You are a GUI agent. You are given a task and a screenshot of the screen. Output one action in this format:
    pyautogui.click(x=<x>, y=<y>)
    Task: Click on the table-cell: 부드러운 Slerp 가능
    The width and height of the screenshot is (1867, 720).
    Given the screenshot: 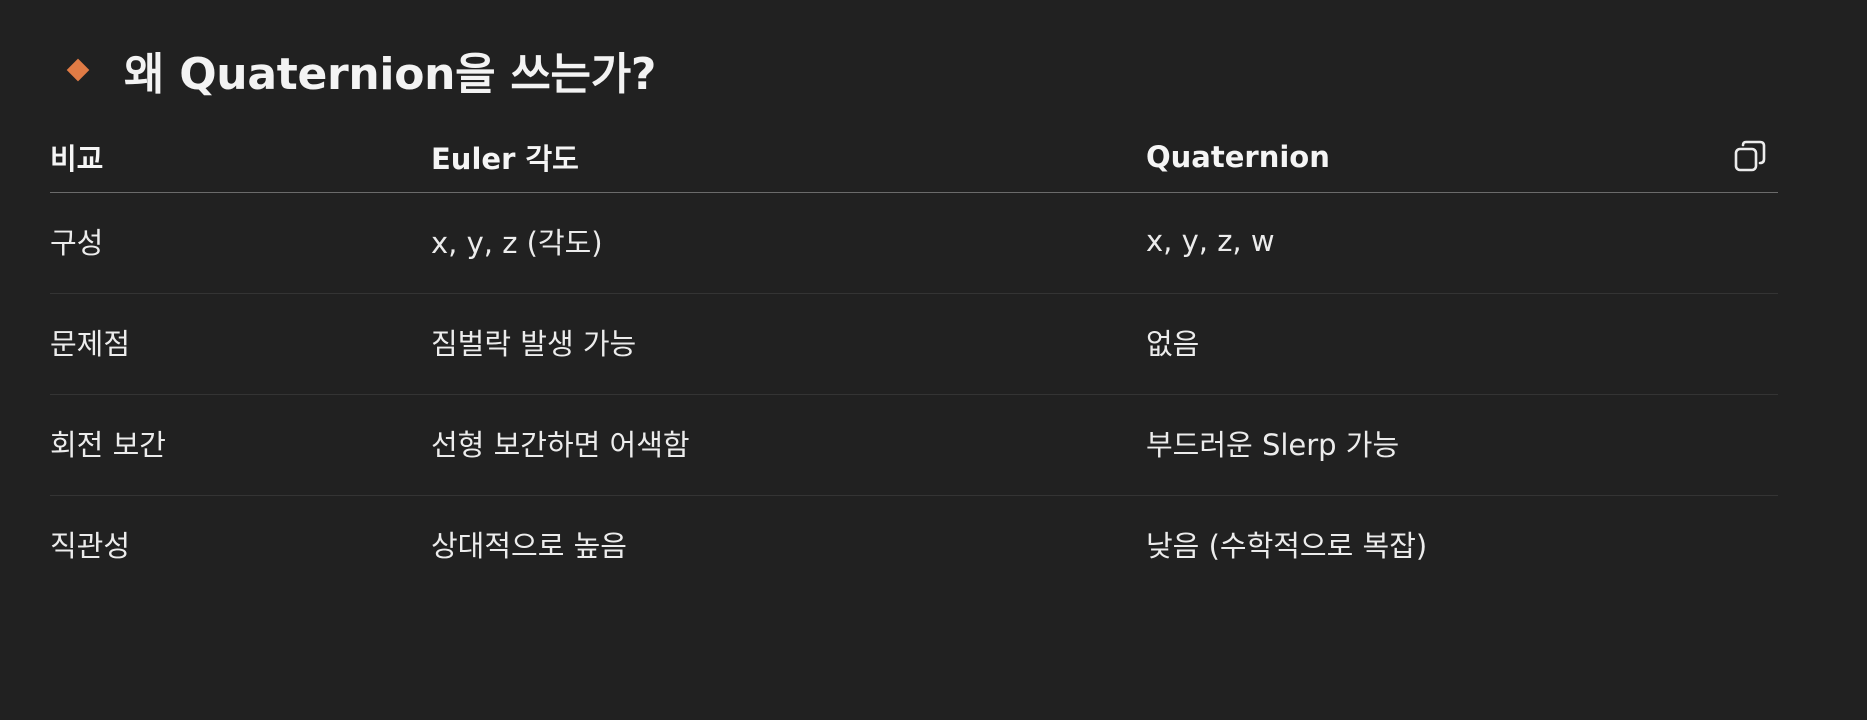 What is the action you would take?
    pyautogui.click(x=1273, y=445)
    